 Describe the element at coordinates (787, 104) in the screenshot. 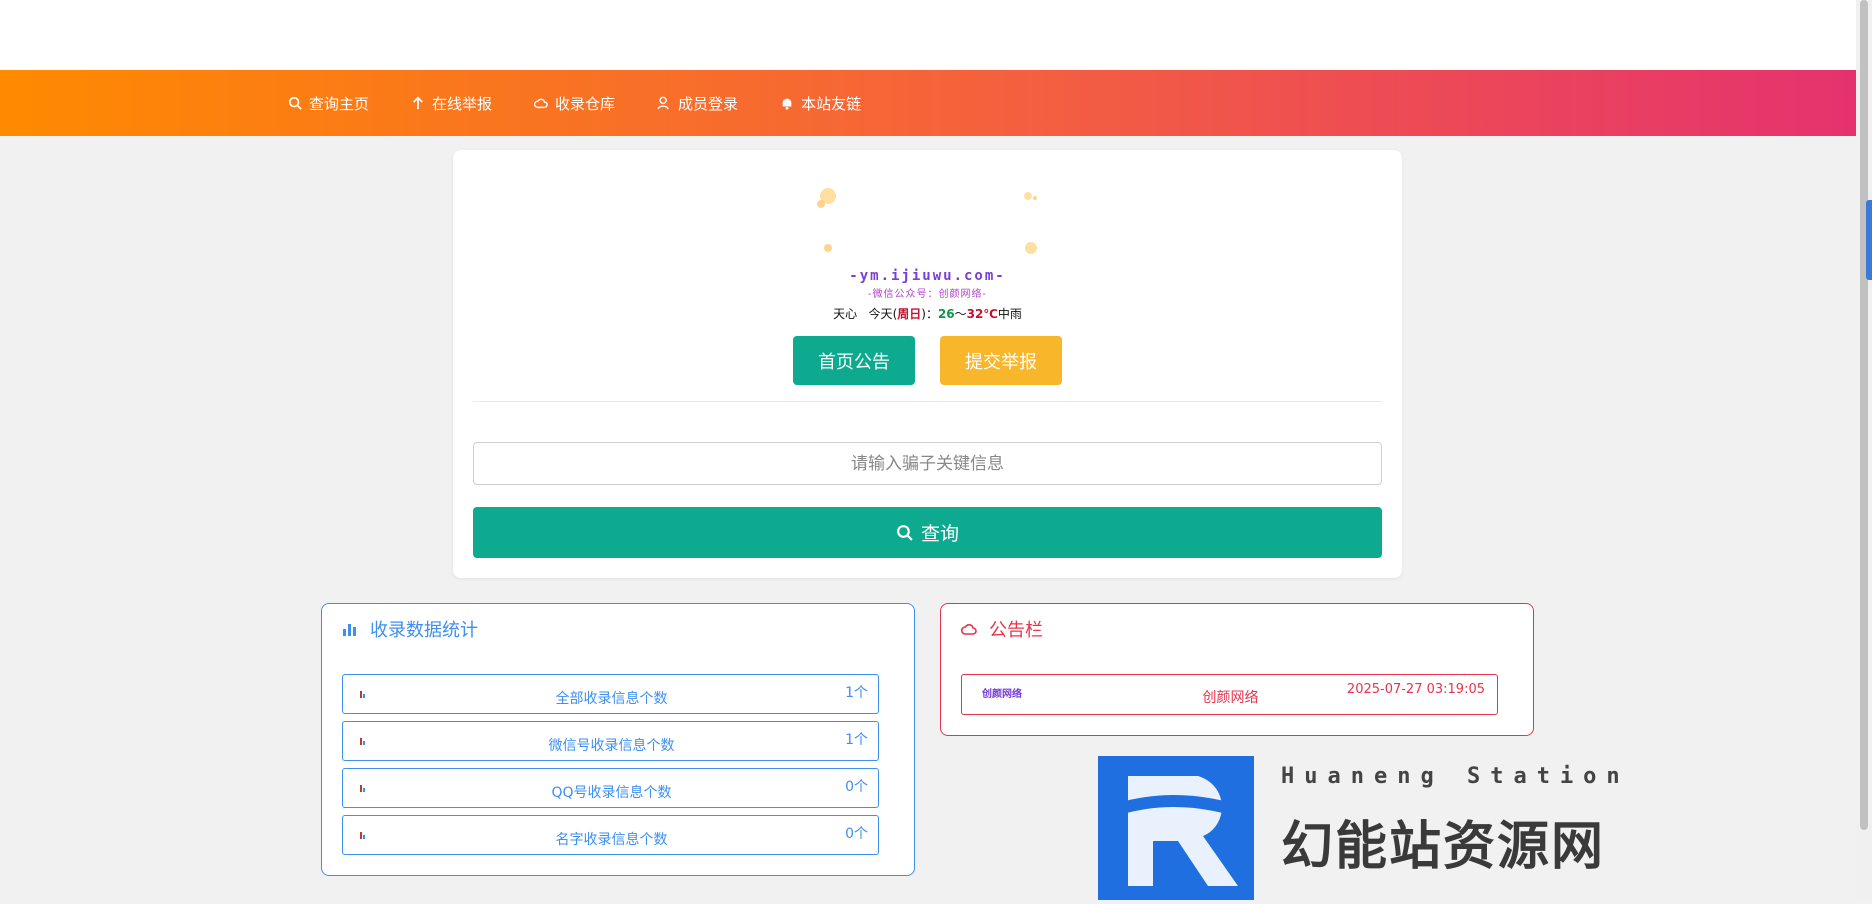

I see `bell-icon` at that location.